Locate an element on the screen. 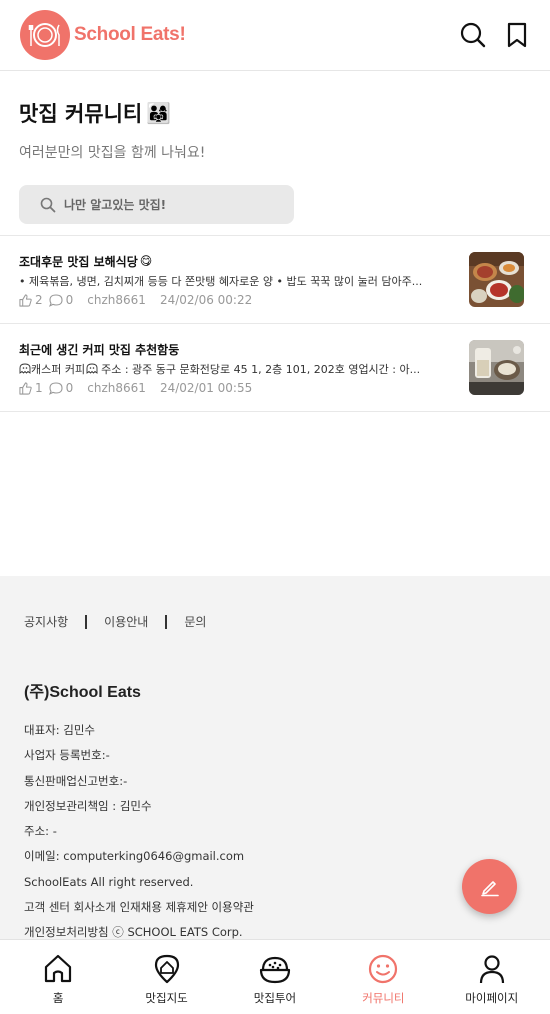 This screenshot has height=1014, width=550. footer-link-notice: 공지사항 is located at coordinates (46, 621).